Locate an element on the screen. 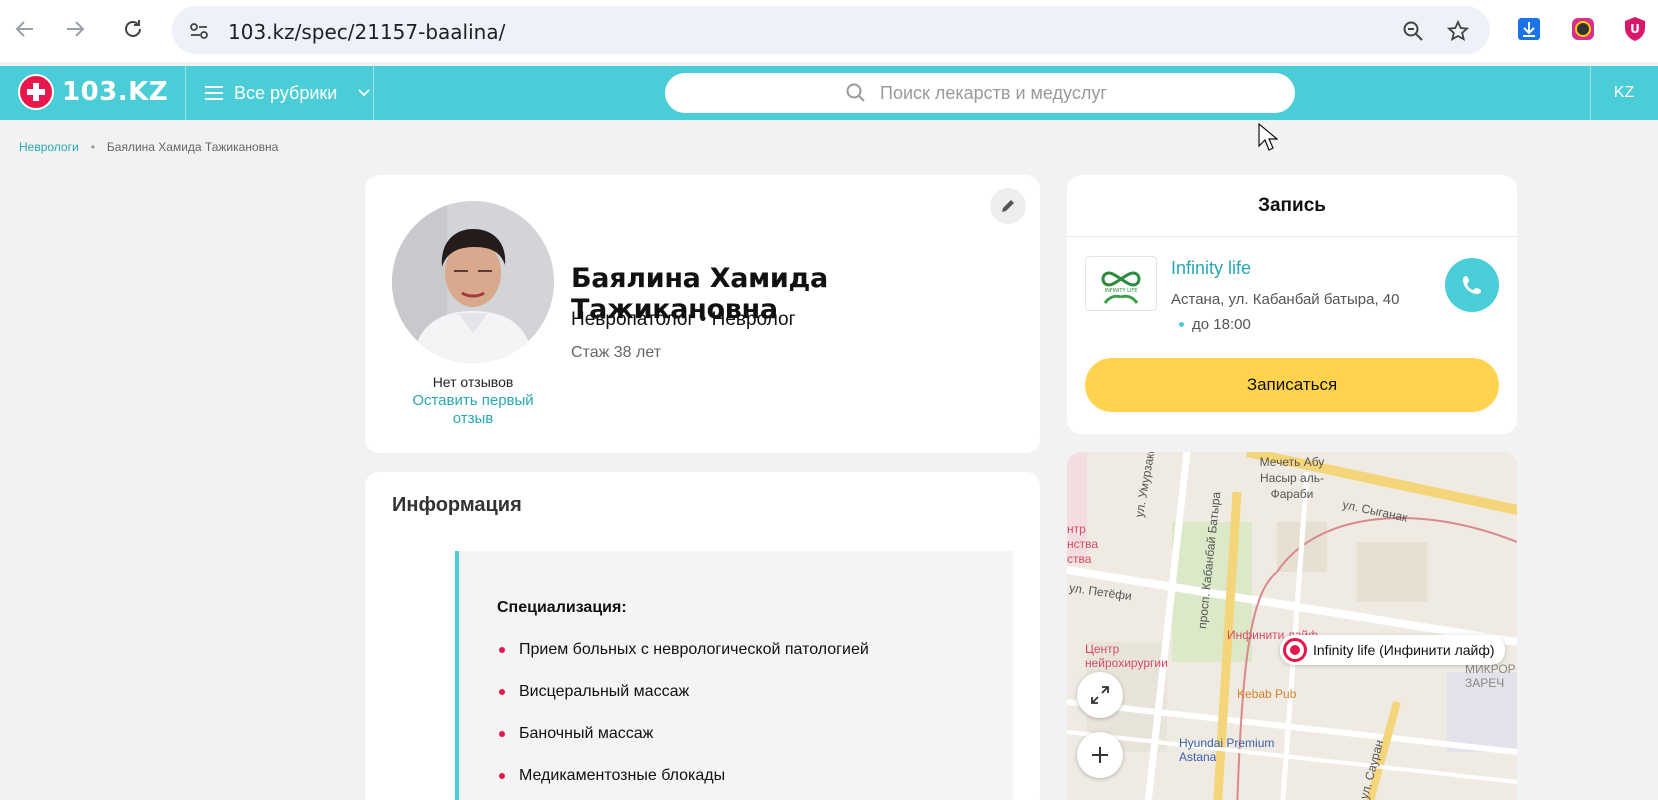 This screenshot has width=1658, height=800. doctor-specialty: Невропатолог • Невролог is located at coordinates (683, 319).